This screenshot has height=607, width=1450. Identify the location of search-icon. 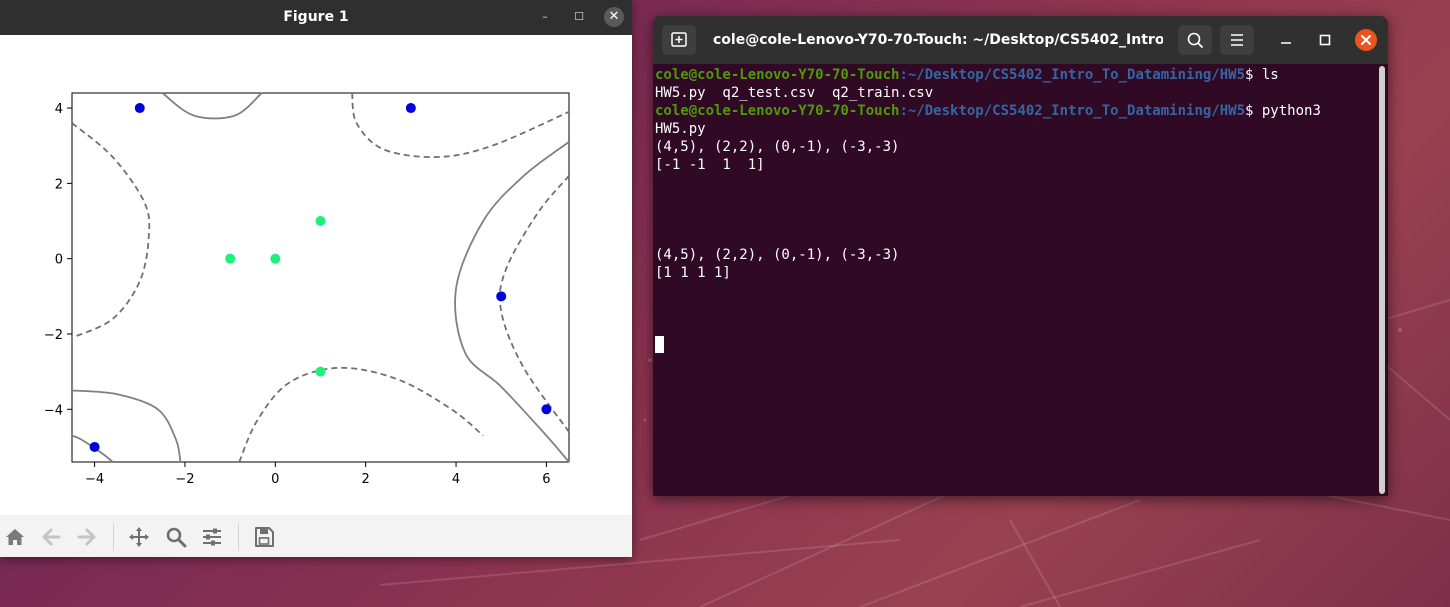
(1195, 40).